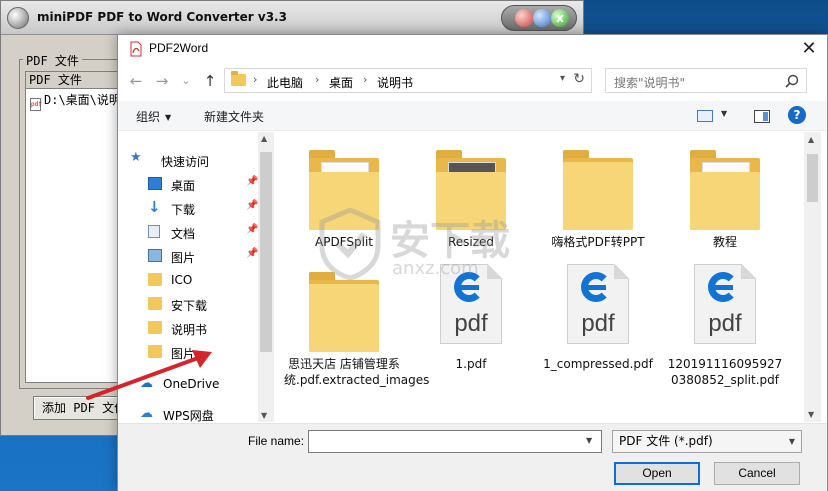  I want to click on sidebar-item-wps-cloud: ☁ WPS网盘, so click(192, 413).